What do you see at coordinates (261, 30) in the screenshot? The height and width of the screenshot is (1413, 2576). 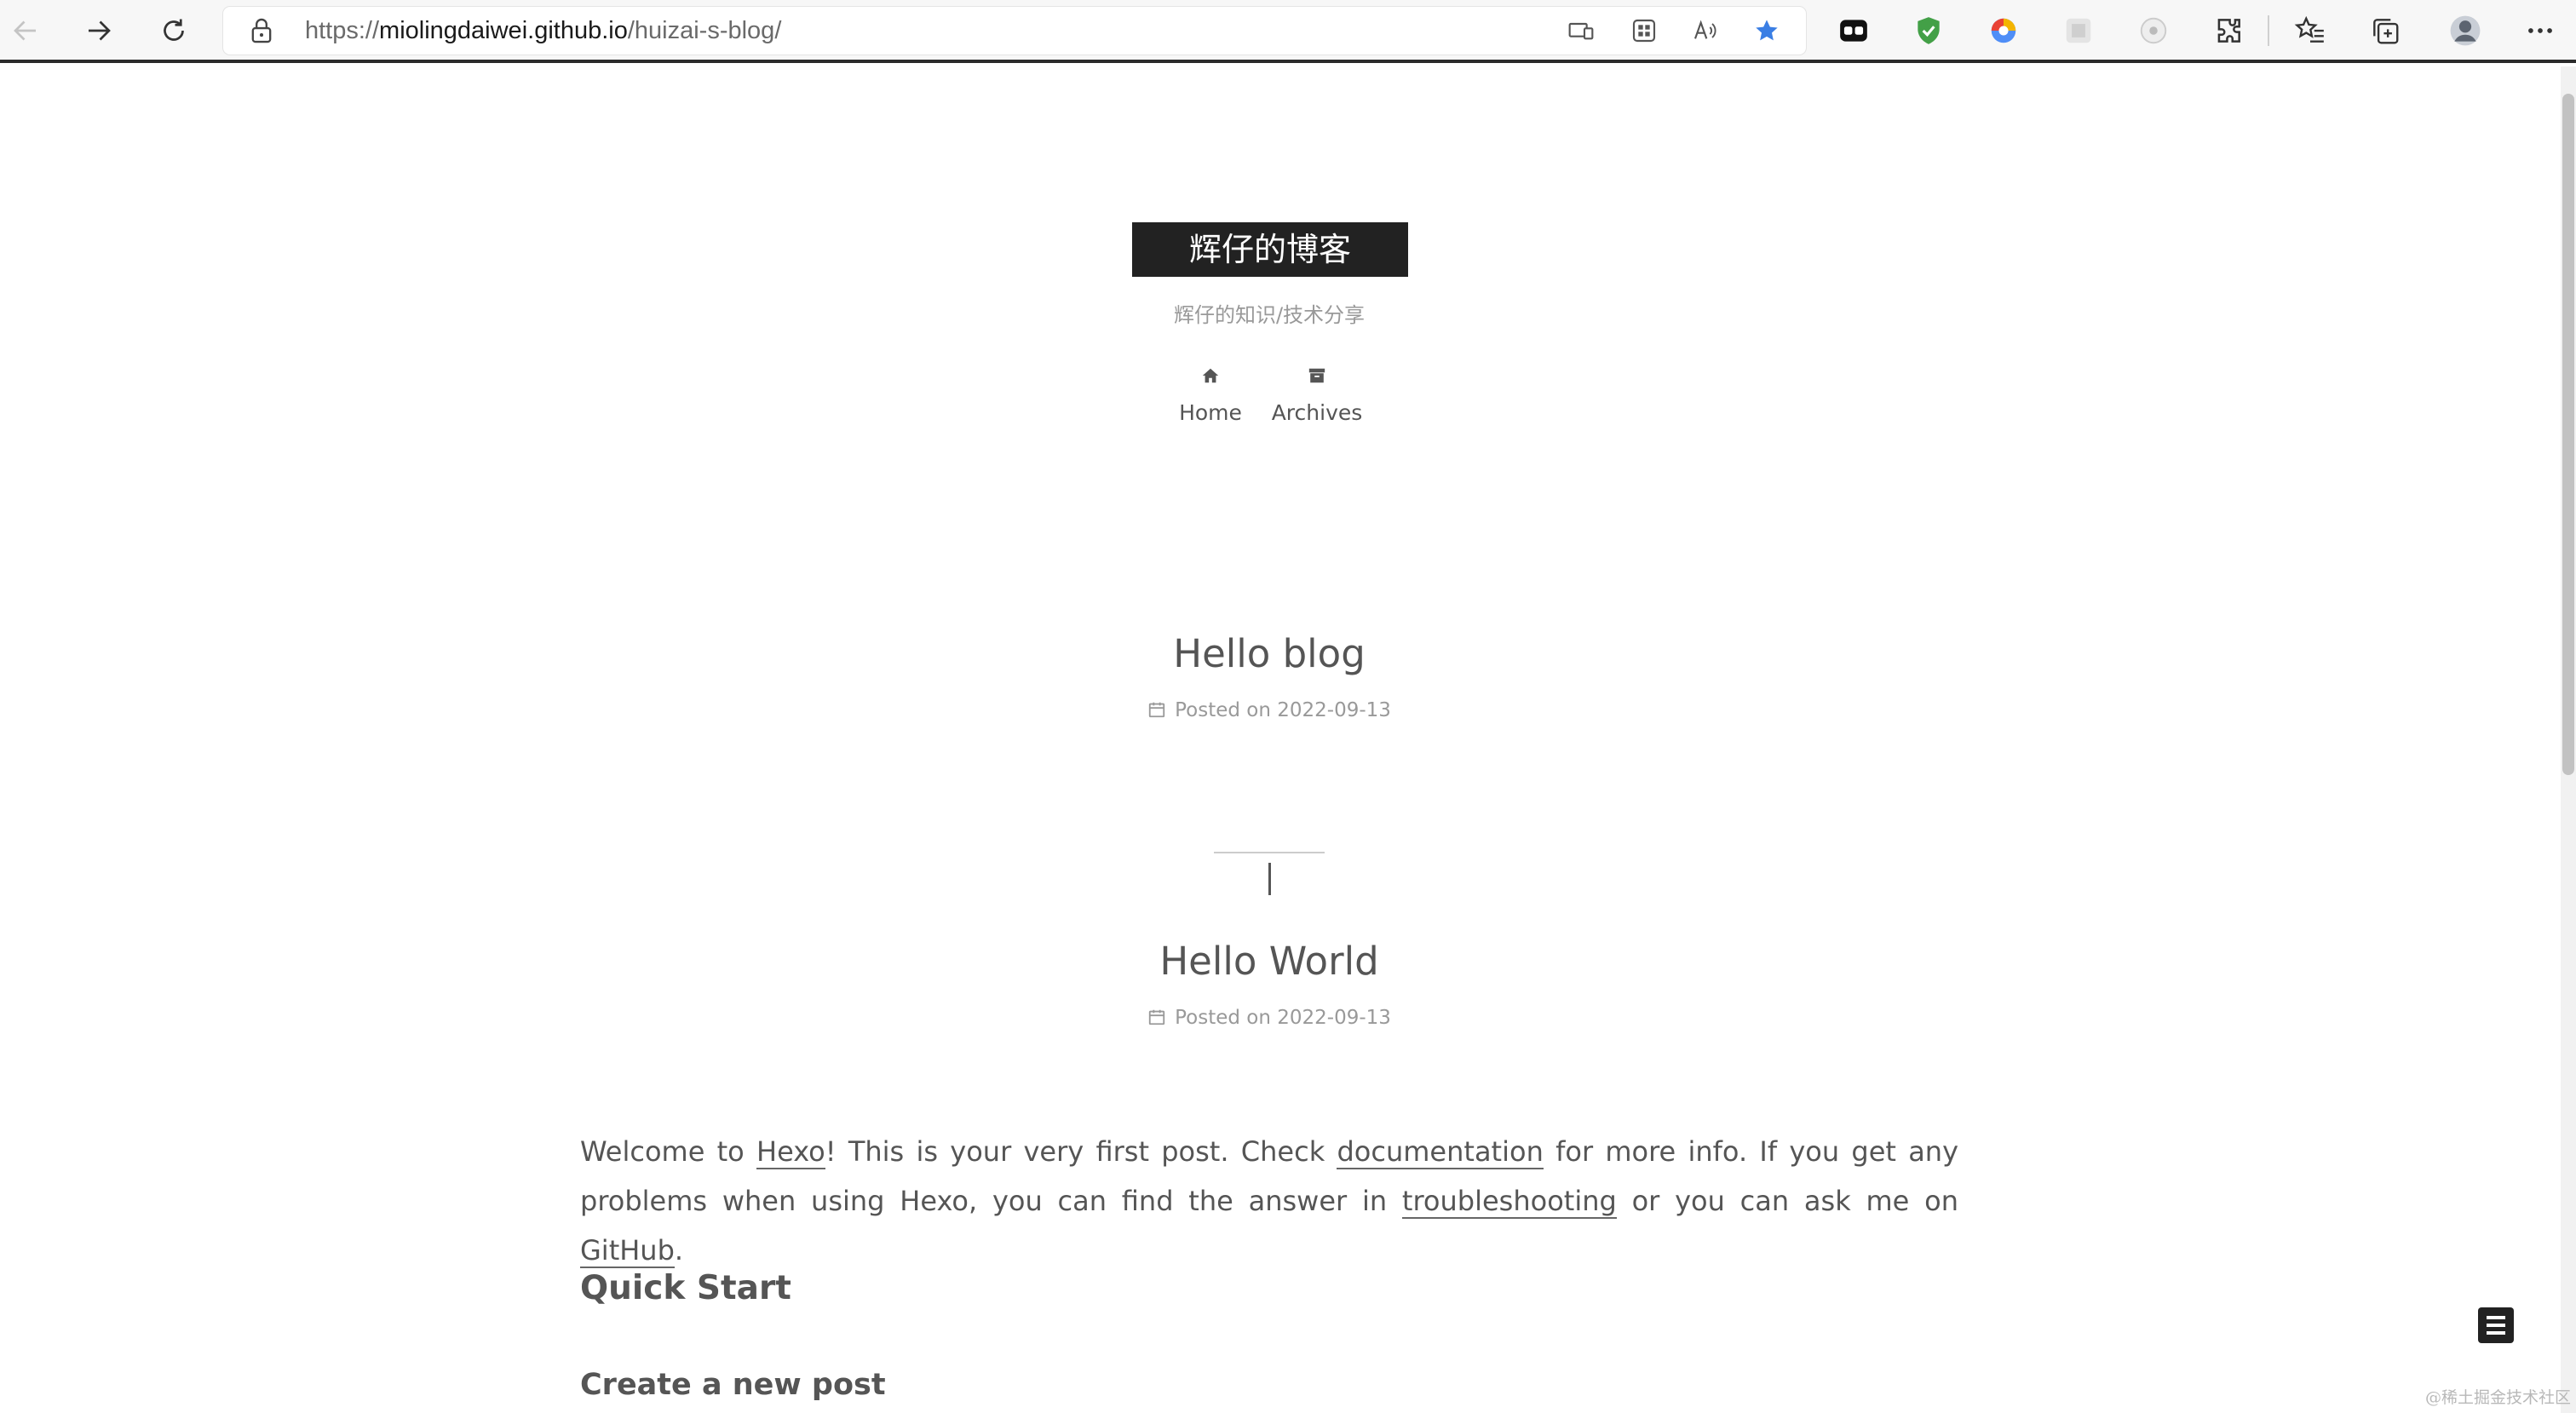 I see `lock-icon` at bounding box center [261, 30].